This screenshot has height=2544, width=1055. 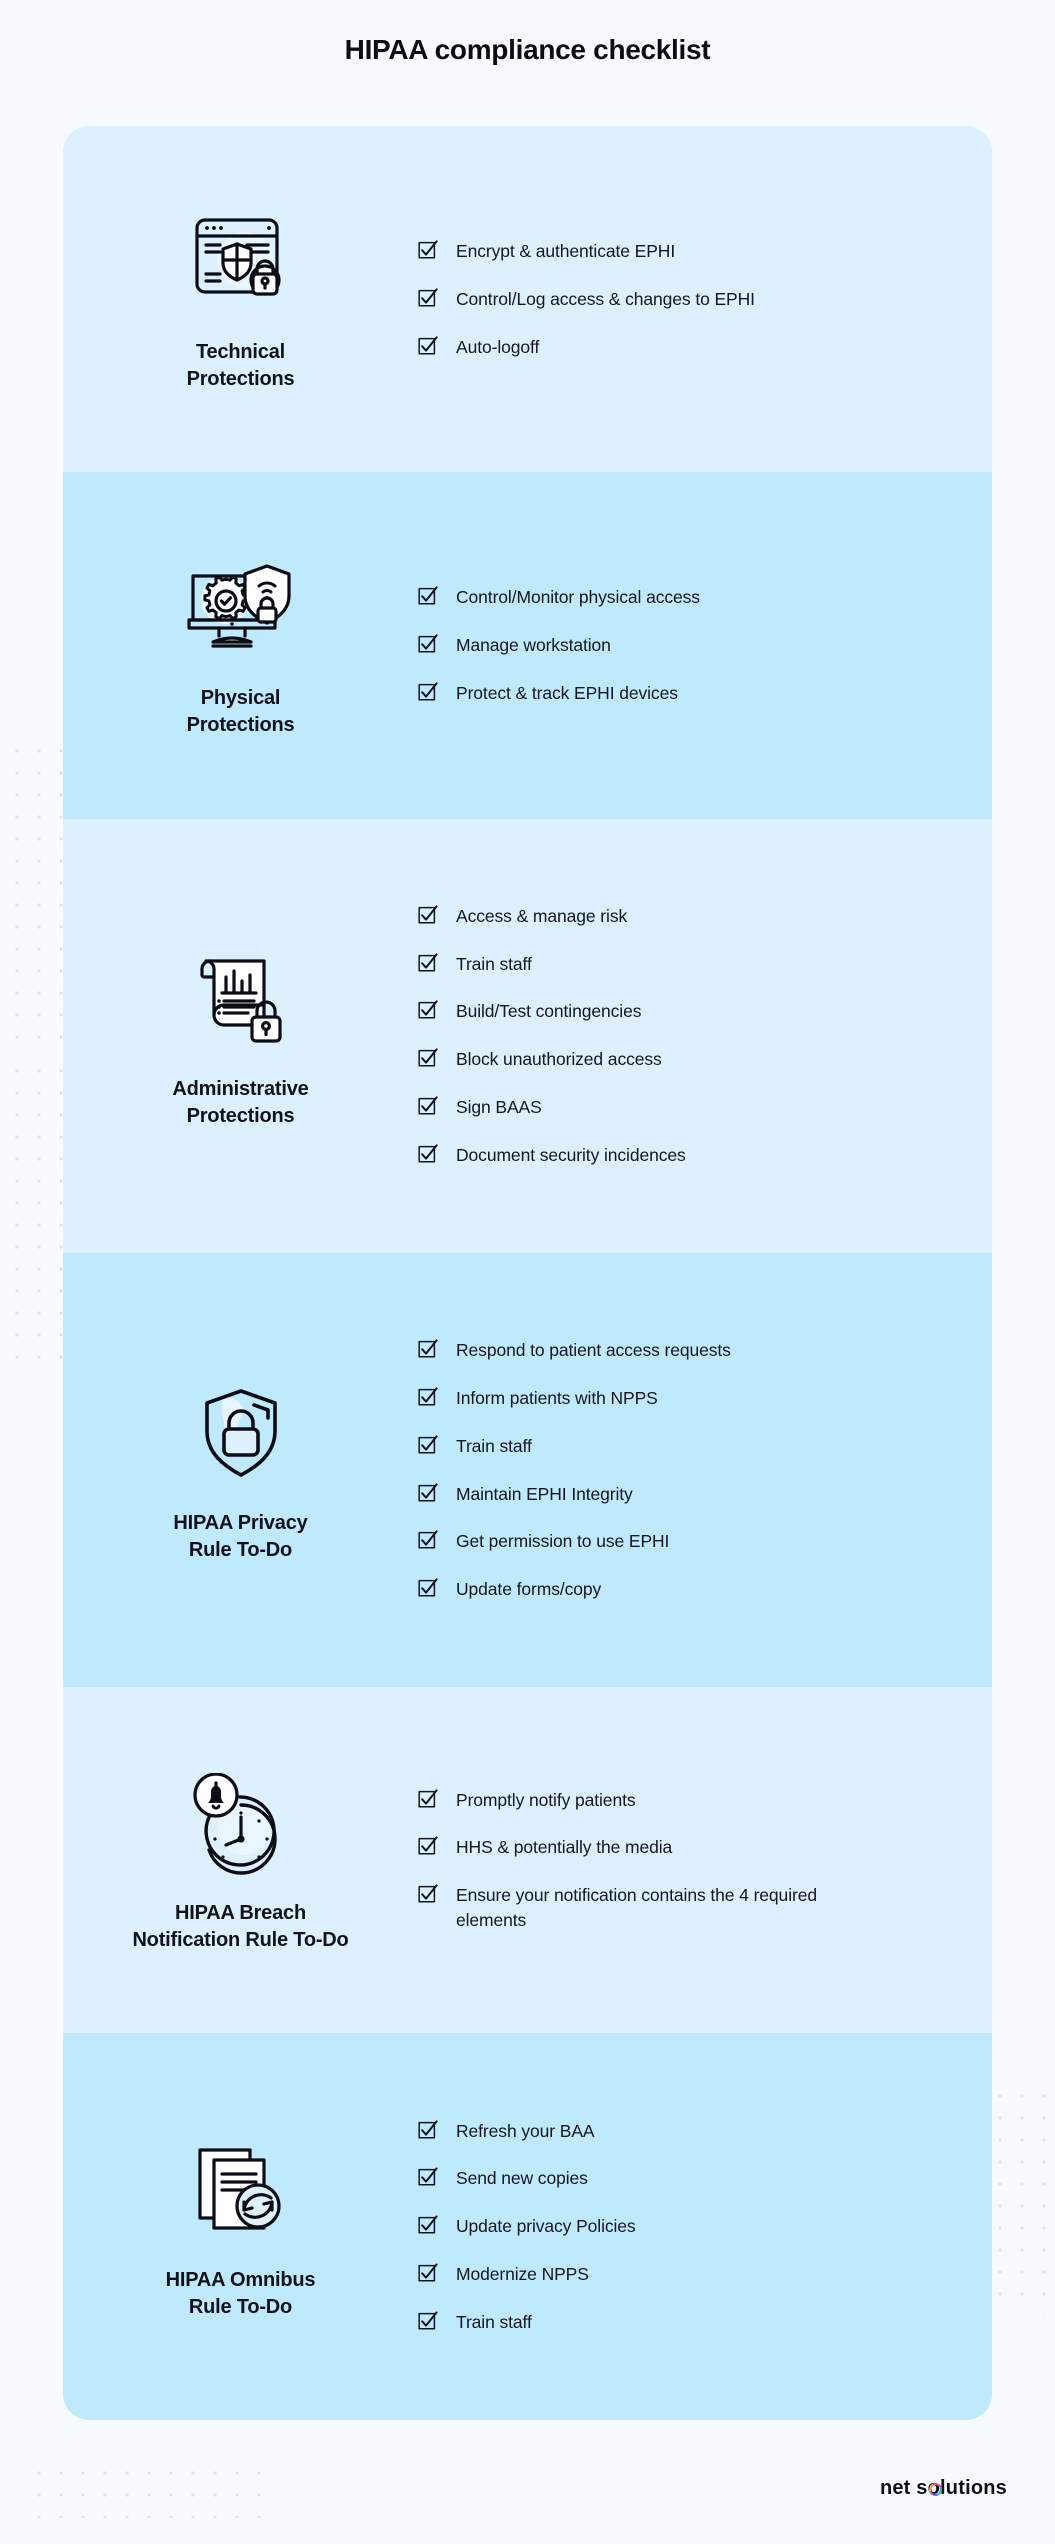 I want to click on checklist-item-label: HHS & potentially the media, so click(x=564, y=1847).